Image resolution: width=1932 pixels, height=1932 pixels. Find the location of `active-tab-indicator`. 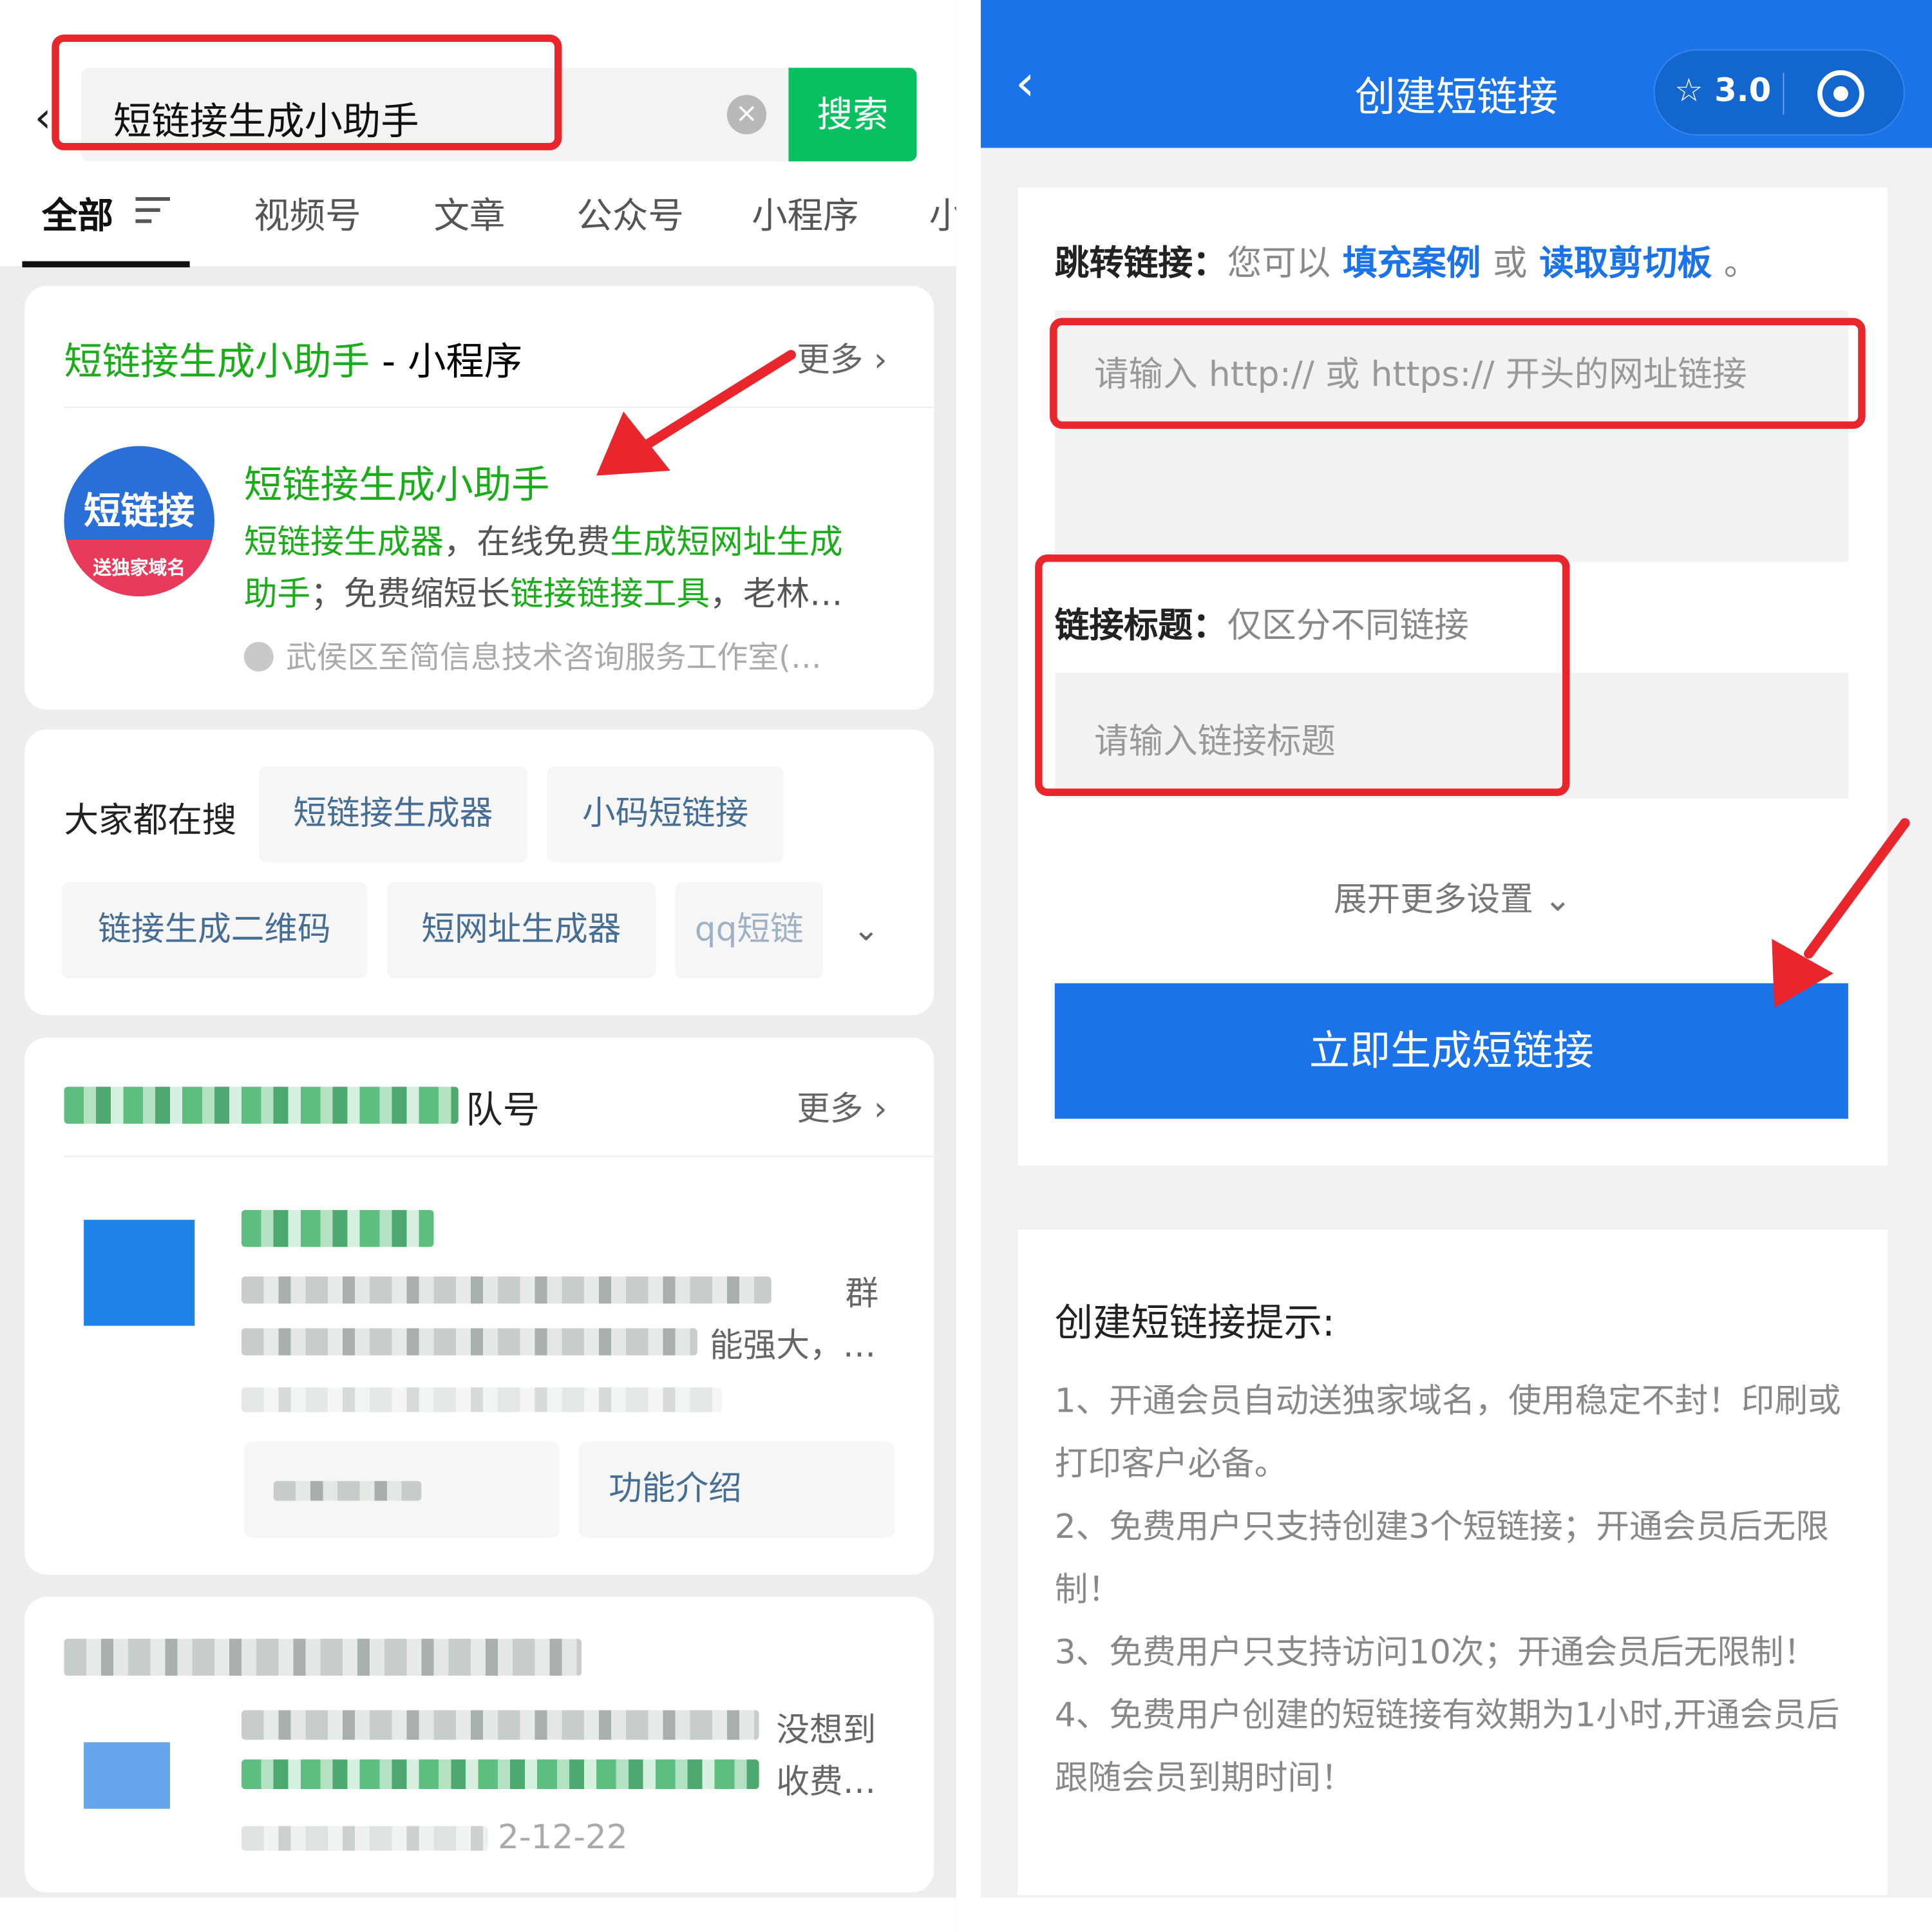

active-tab-indicator is located at coordinates (106, 264).